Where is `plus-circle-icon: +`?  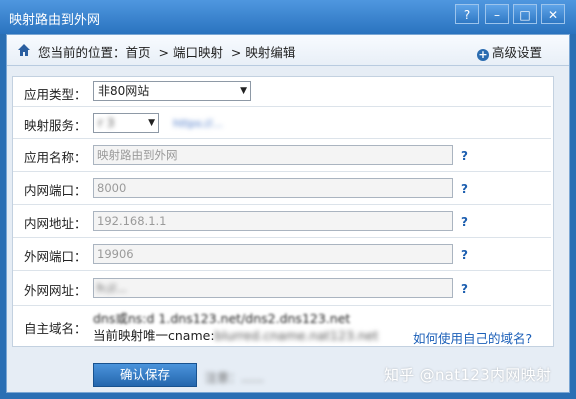
plus-circle-icon: + is located at coordinates (482, 54).